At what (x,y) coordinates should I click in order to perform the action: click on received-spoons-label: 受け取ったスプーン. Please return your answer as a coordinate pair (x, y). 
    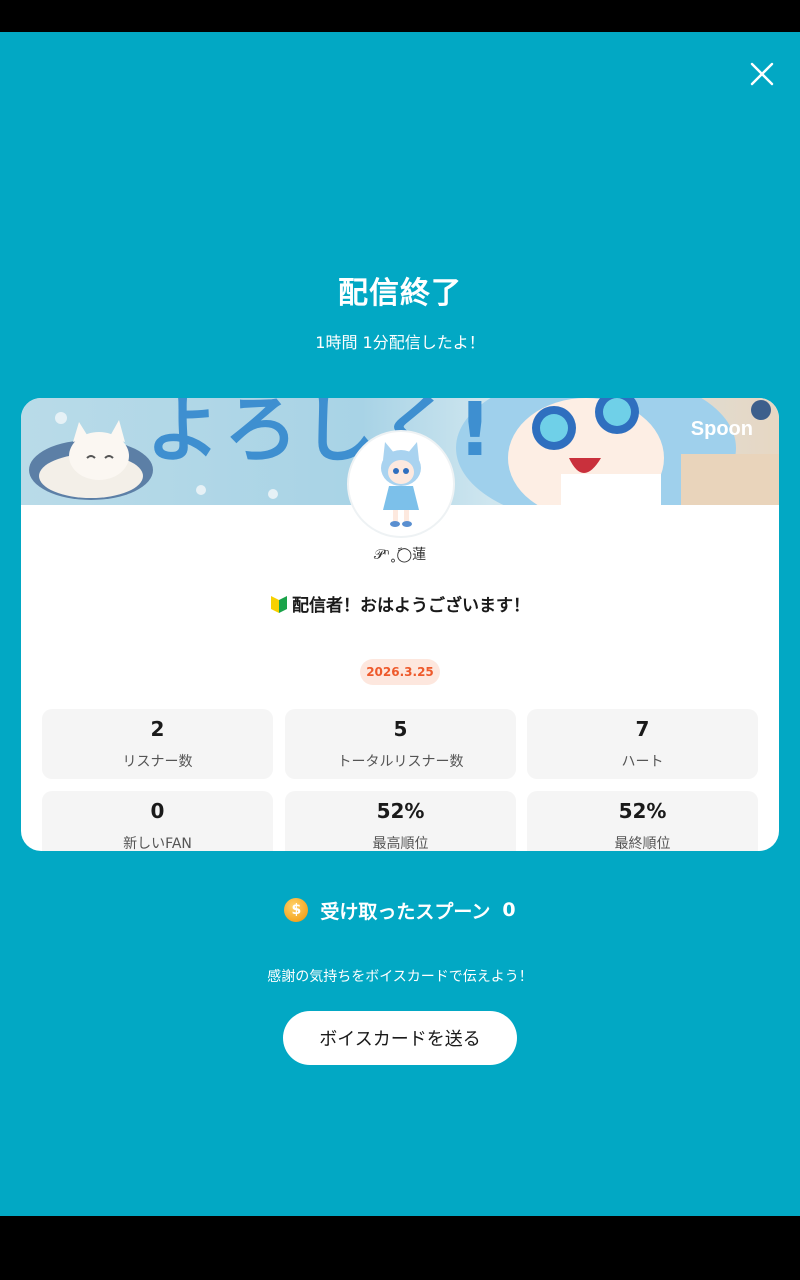
    Looking at the image, I should click on (405, 911).